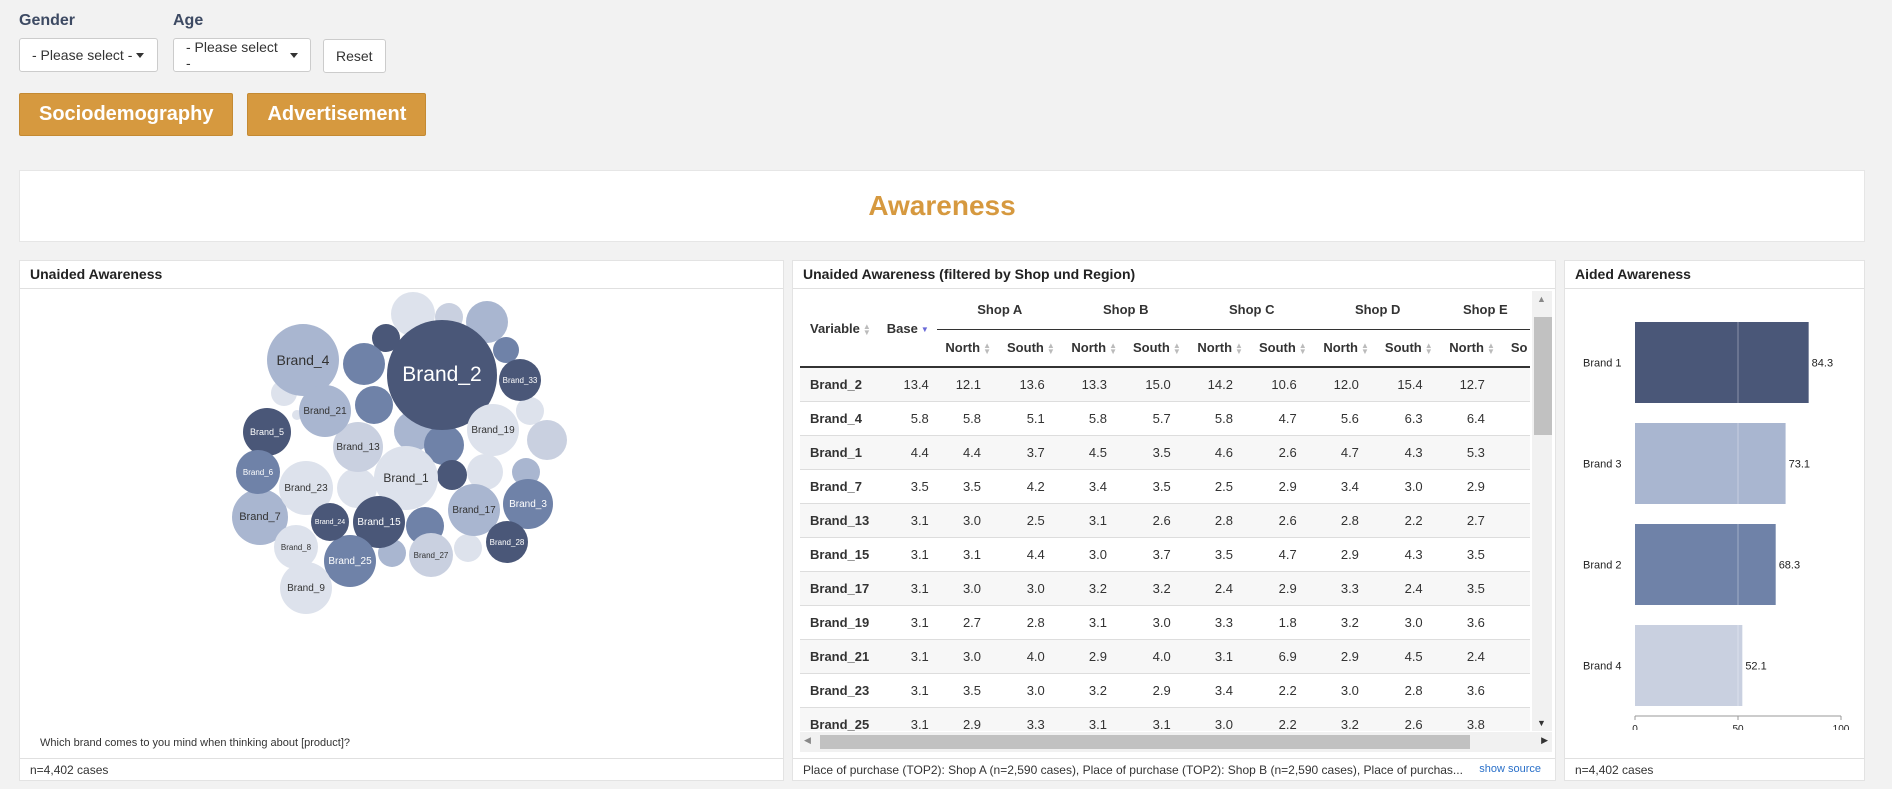  I want to click on cell-variable: Brand_25, so click(839, 718).